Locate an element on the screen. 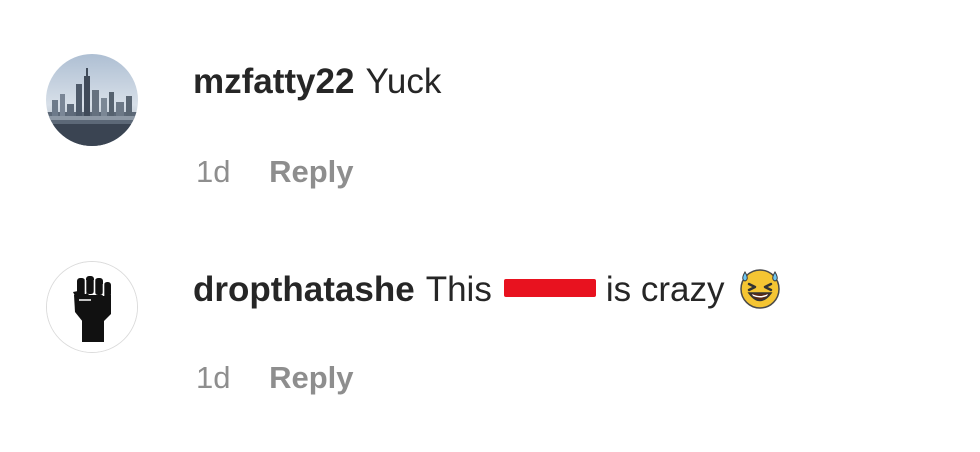 The width and height of the screenshot is (980, 452). username-link: dropthatashe is located at coordinates (304, 290).